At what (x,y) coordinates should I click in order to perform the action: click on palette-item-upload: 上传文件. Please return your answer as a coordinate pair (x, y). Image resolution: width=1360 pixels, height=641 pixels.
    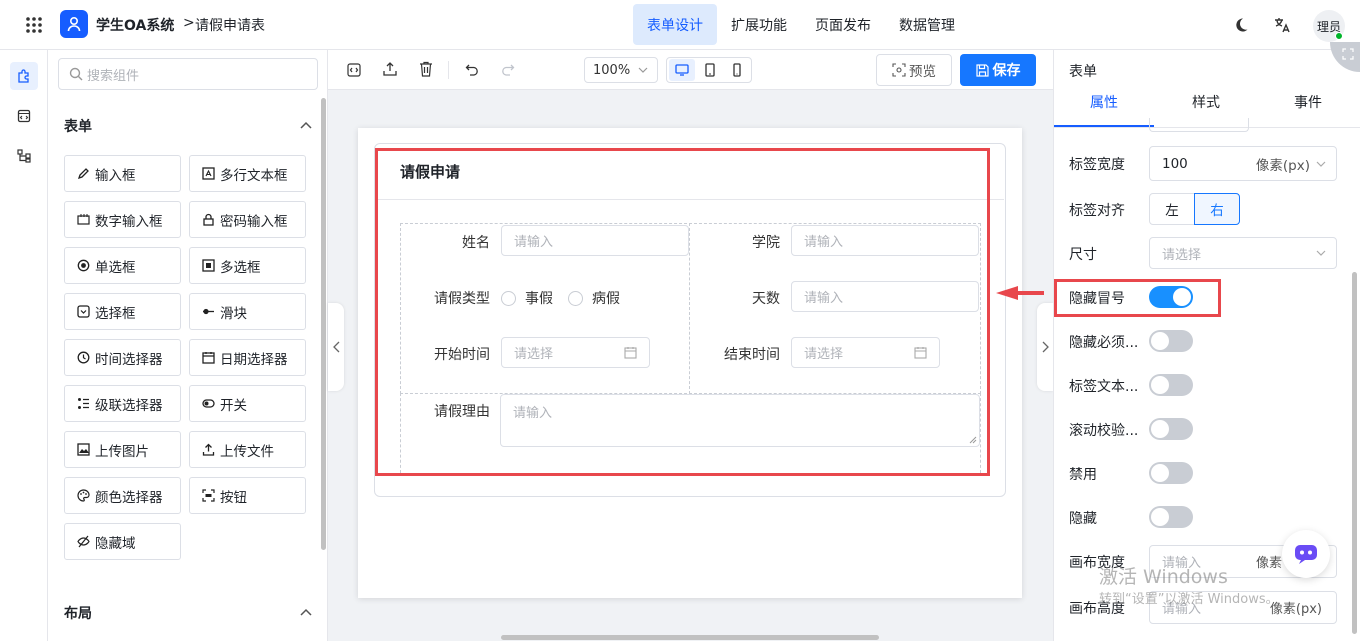
    Looking at the image, I should click on (247, 449).